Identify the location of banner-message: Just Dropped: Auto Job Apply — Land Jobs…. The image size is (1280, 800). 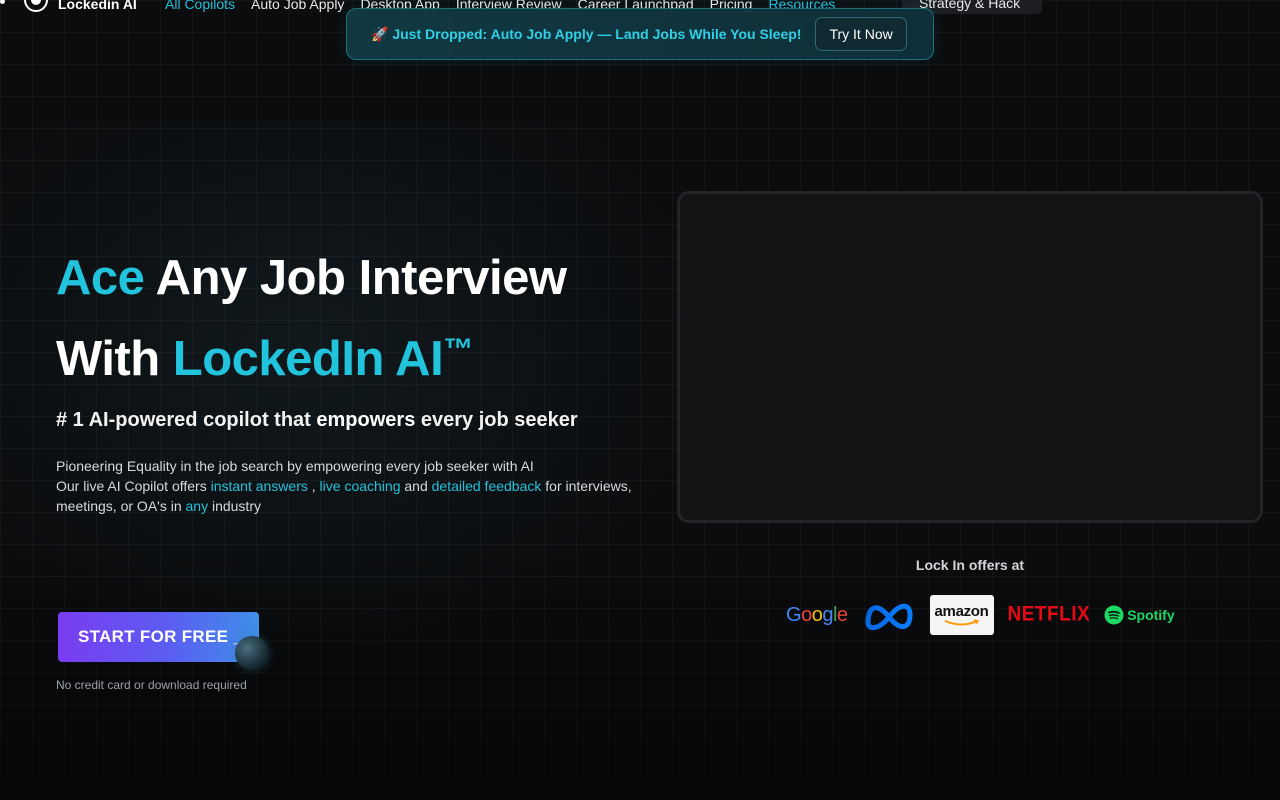
(597, 33).